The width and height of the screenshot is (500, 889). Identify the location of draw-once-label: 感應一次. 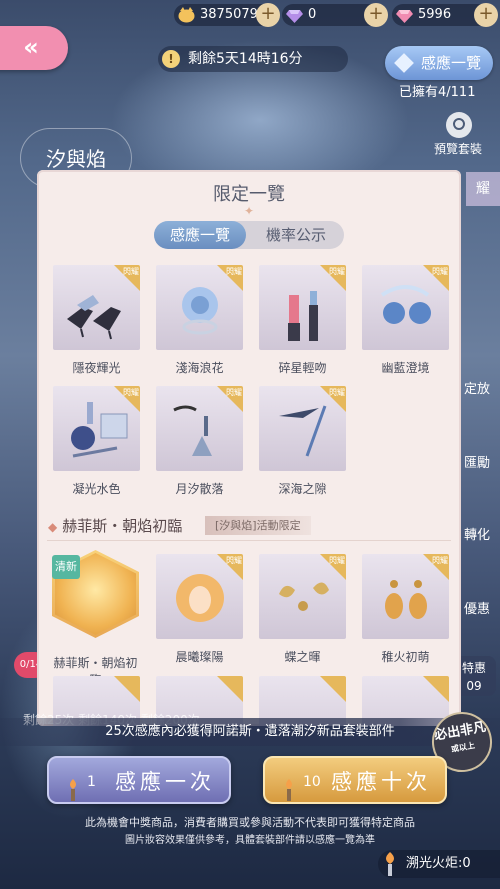
(165, 782).